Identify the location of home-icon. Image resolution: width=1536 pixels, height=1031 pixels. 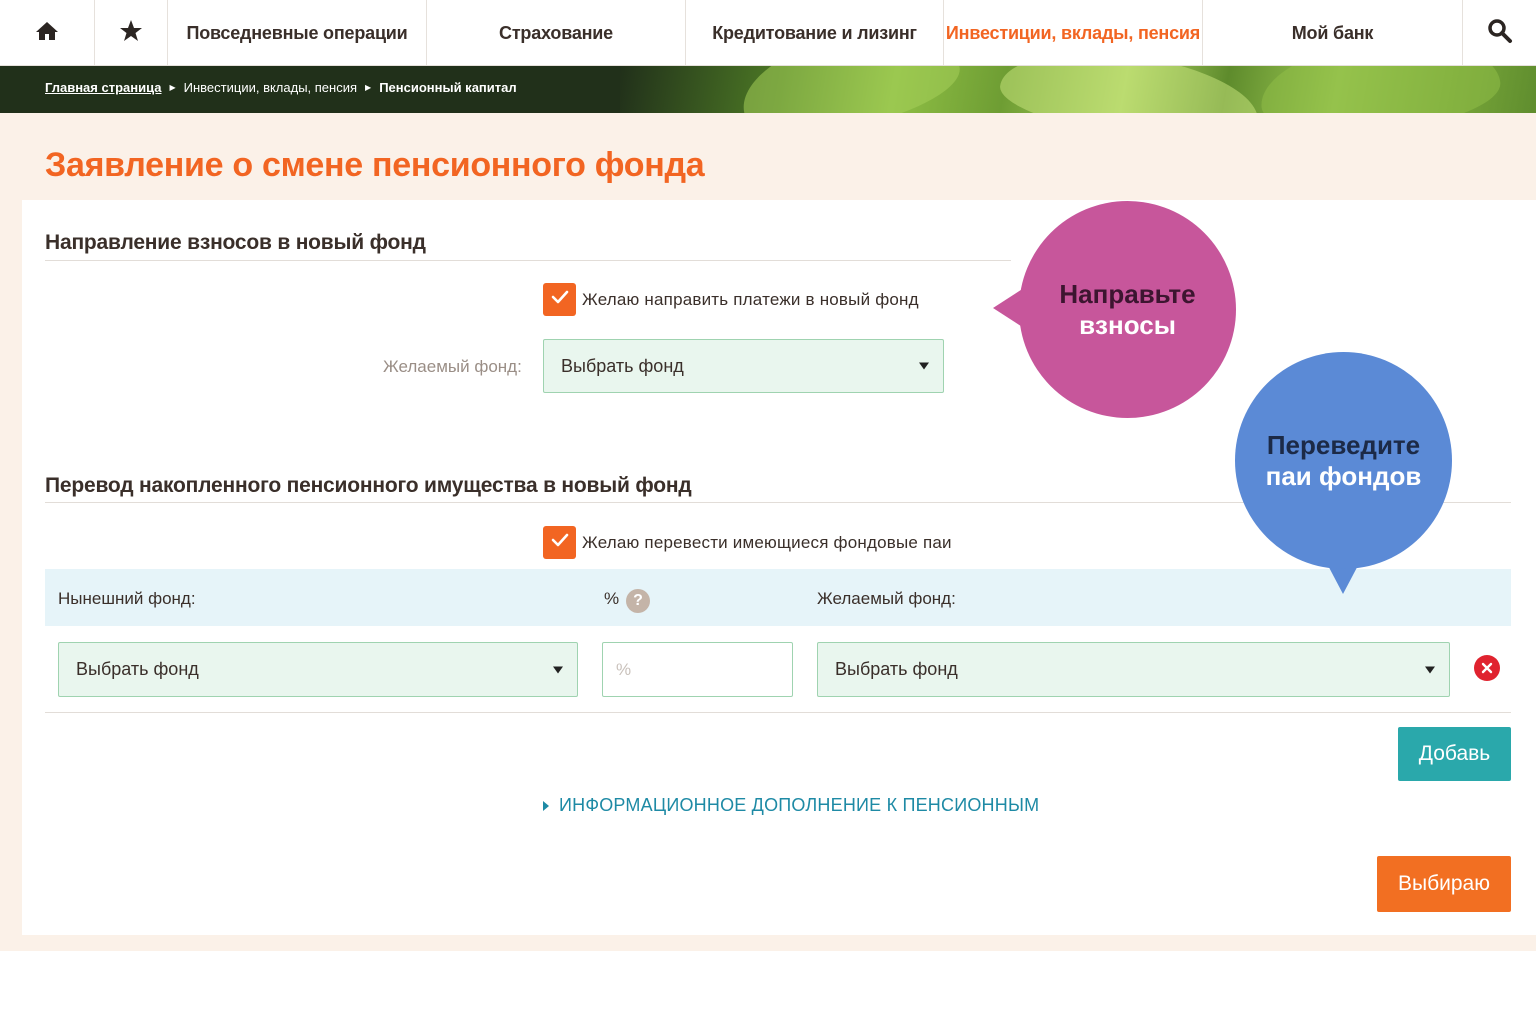
(47, 33).